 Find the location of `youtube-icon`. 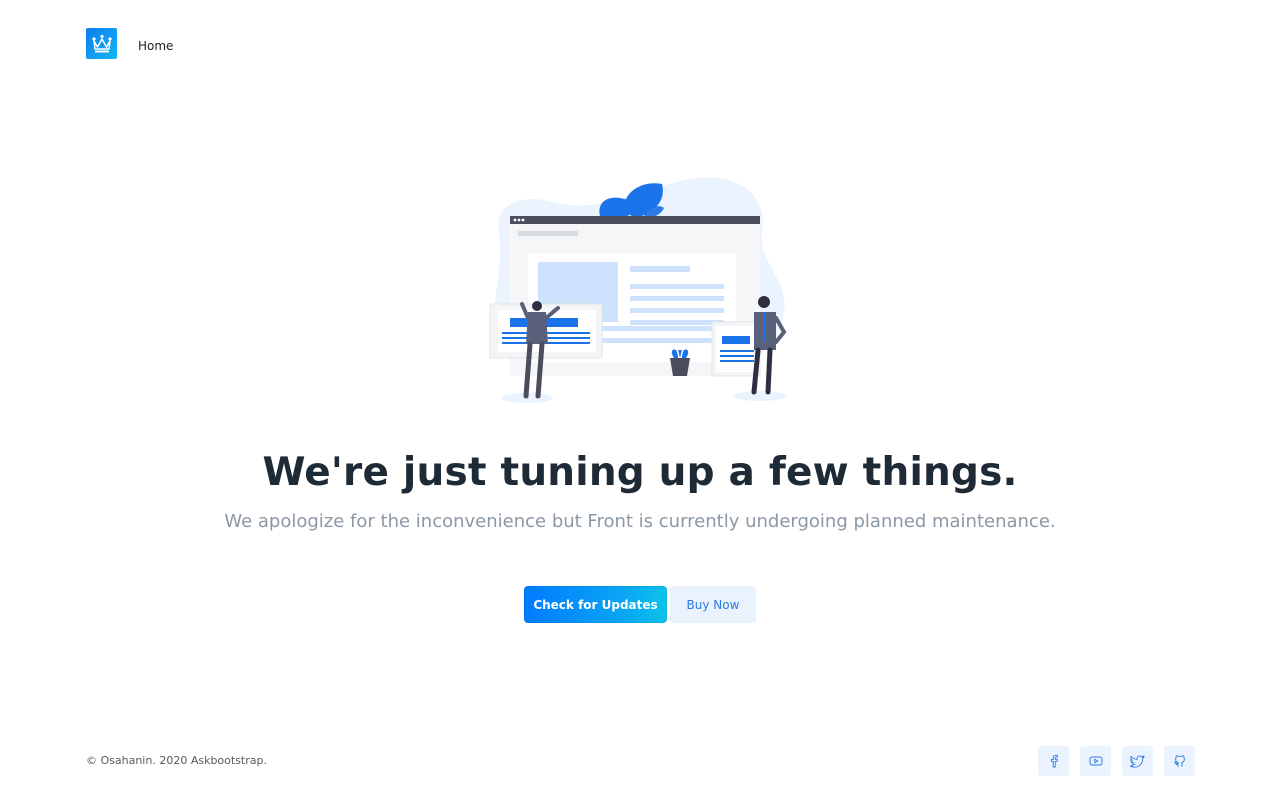

youtube-icon is located at coordinates (1095, 761).